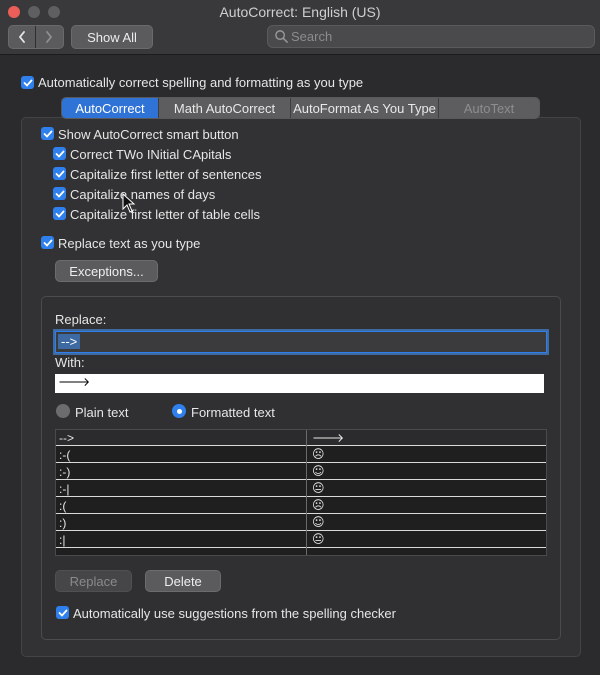  What do you see at coordinates (301, 472) in the screenshot?
I see `table-row: :-) ☺` at bounding box center [301, 472].